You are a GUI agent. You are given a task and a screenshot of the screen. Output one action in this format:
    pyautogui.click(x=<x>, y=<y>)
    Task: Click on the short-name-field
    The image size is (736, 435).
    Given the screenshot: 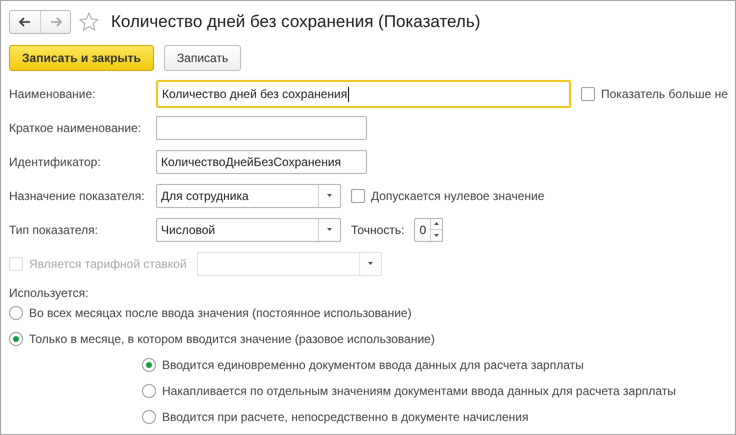 What is the action you would take?
    pyautogui.click(x=261, y=128)
    